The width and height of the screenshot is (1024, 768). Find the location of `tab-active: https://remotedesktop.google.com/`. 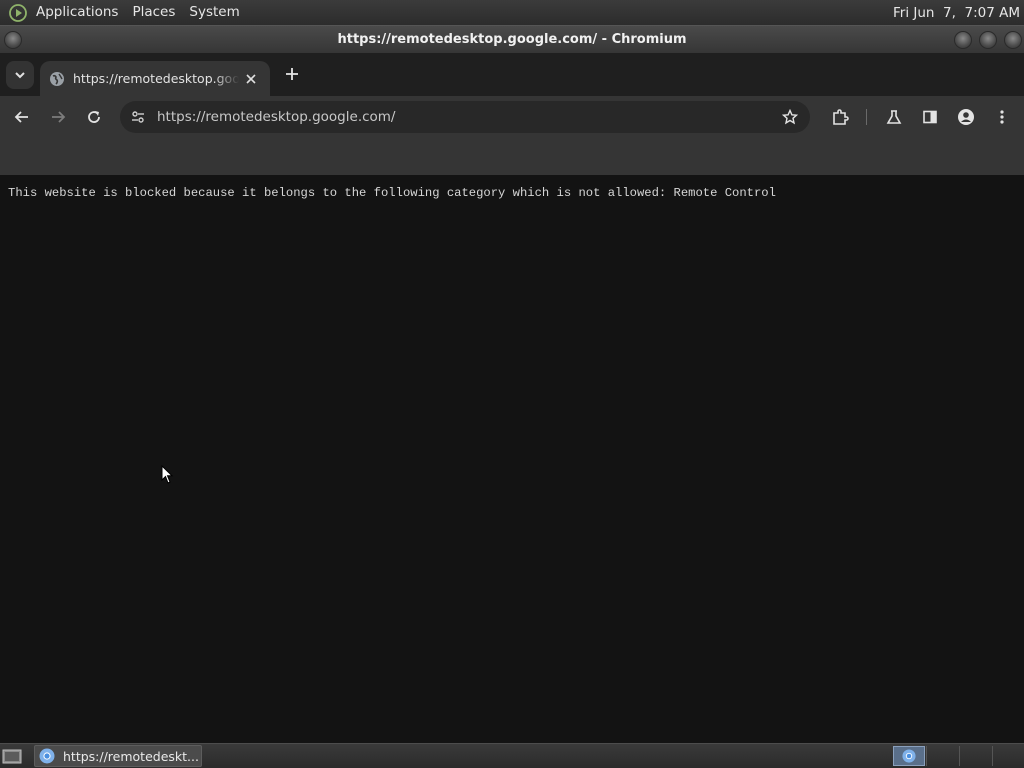

tab-active: https://remotedesktop.google.com/ is located at coordinates (155, 78).